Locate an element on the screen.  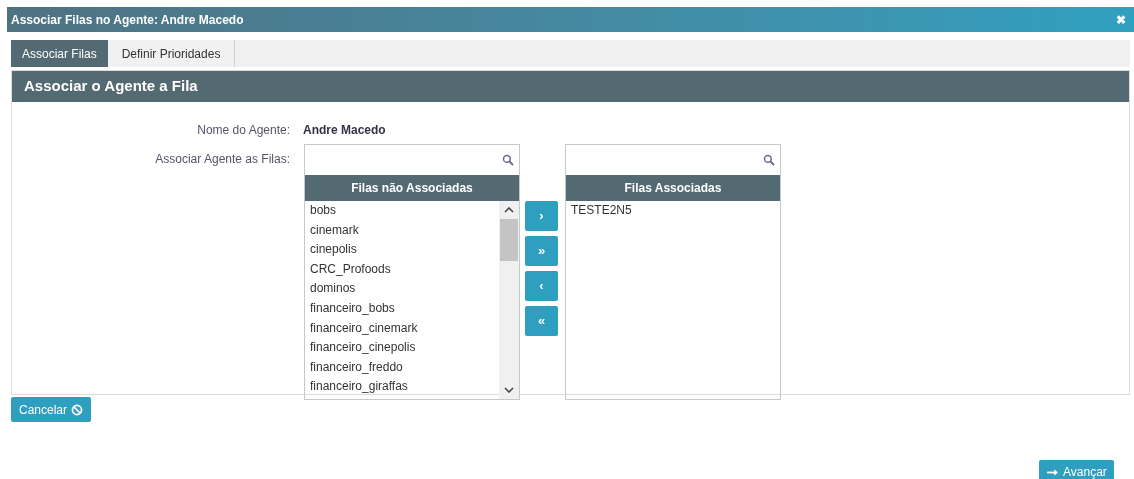
window-title: Associar Filas no Agente: Andre Macedo is located at coordinates (127, 20).